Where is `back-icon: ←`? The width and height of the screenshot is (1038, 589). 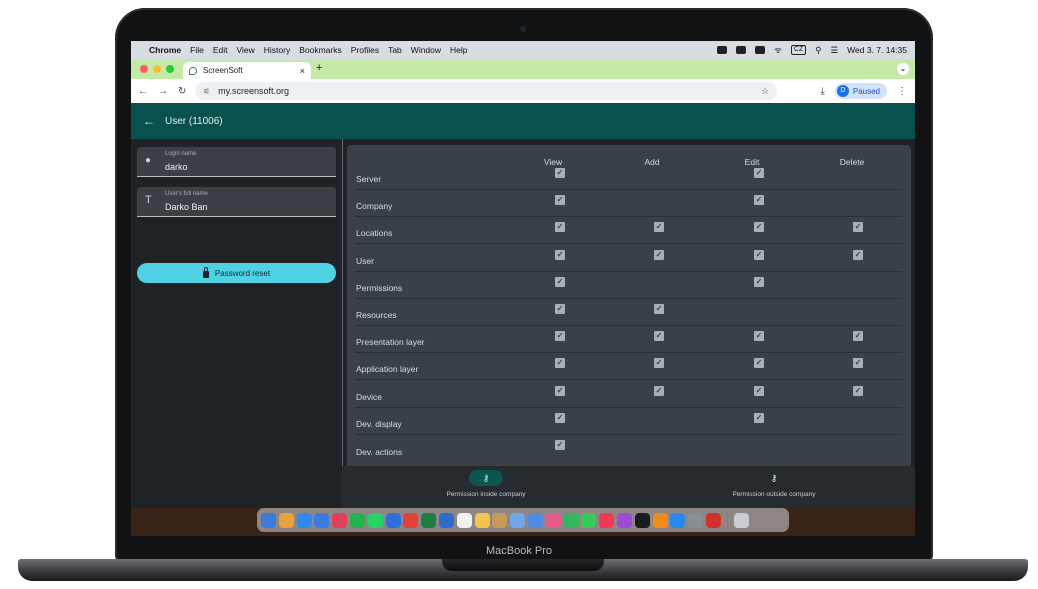
back-icon: ← is located at coordinates (149, 121).